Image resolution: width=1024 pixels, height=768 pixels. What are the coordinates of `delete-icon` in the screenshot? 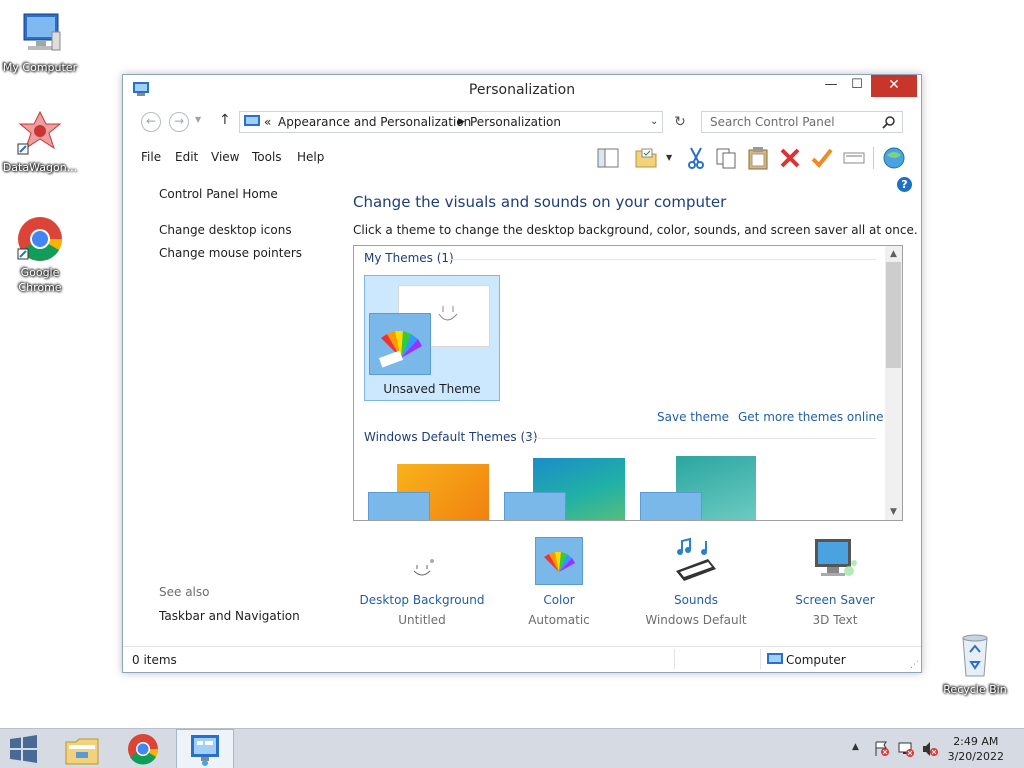 It's located at (790, 158).